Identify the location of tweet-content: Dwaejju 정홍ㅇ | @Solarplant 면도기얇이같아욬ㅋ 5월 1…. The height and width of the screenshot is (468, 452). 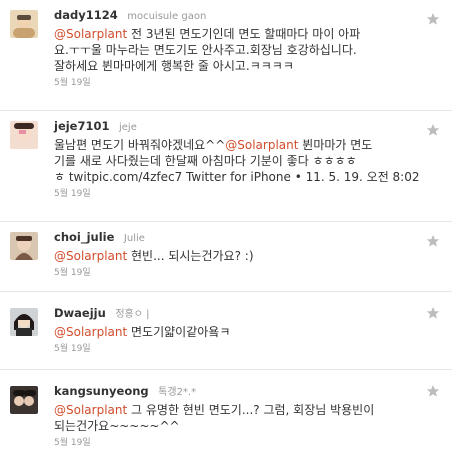
(241, 330).